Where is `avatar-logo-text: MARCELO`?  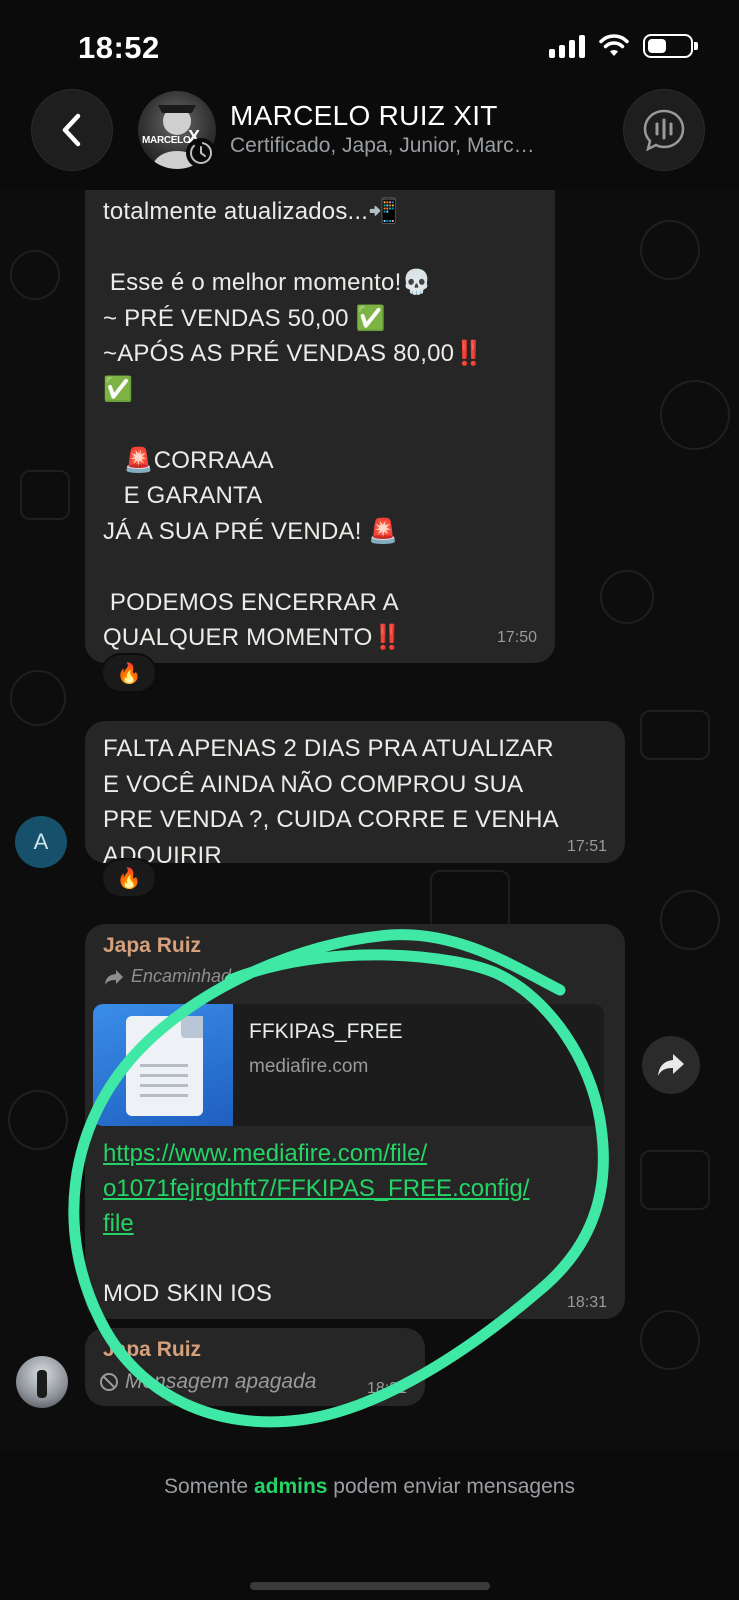 avatar-logo-text: MARCELO is located at coordinates (166, 140).